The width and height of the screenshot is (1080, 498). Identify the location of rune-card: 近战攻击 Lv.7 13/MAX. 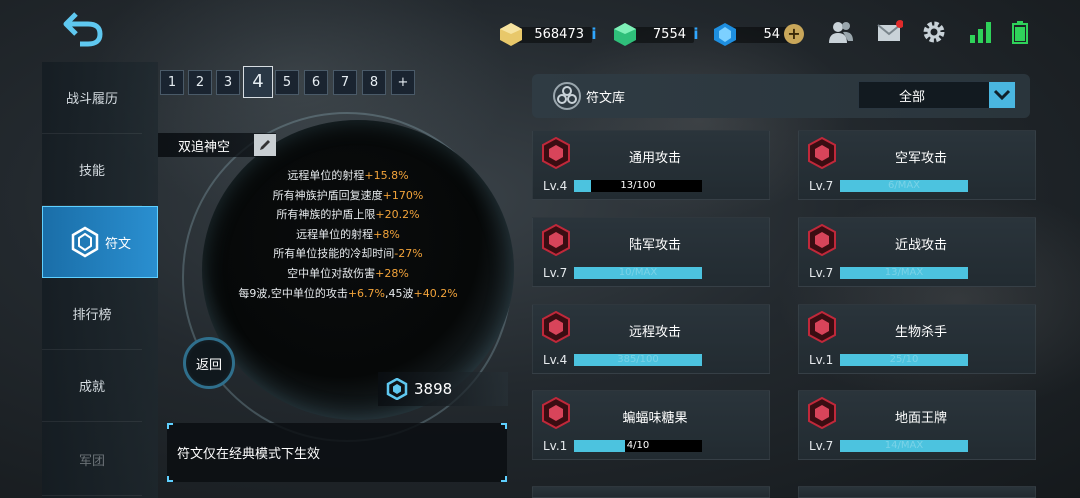
(917, 252).